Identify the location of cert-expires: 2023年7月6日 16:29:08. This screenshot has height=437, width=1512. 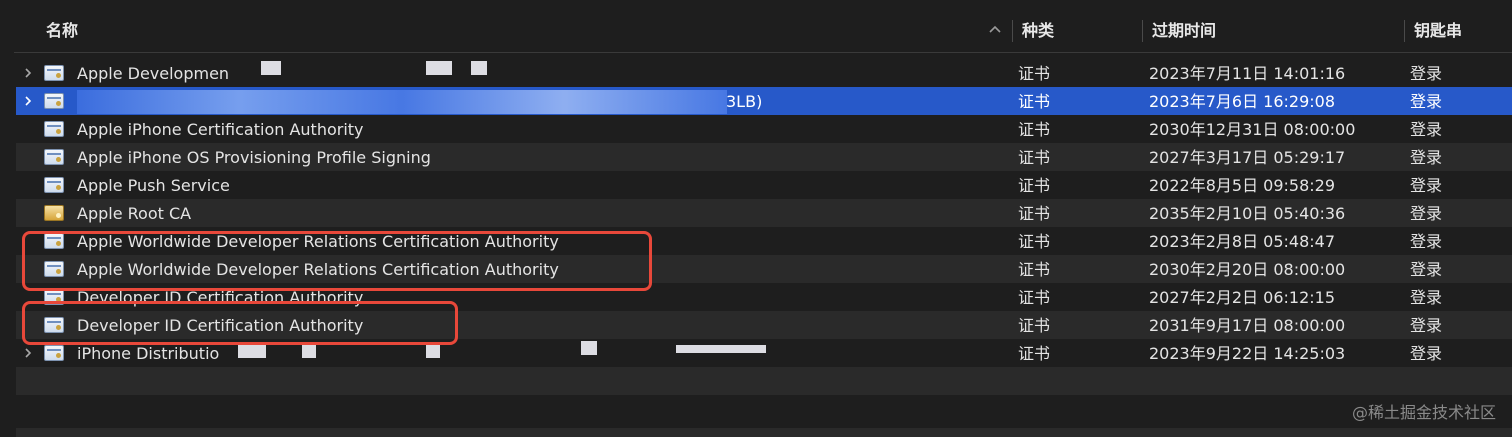
(1242, 101).